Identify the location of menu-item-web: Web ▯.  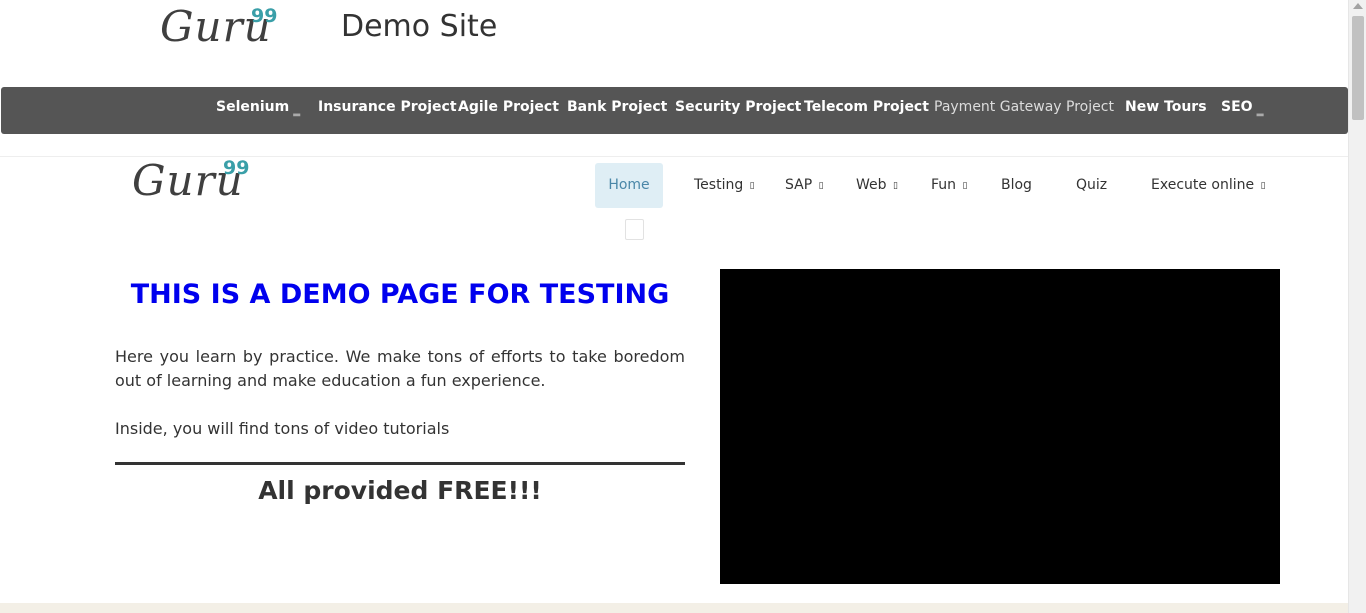
(877, 185).